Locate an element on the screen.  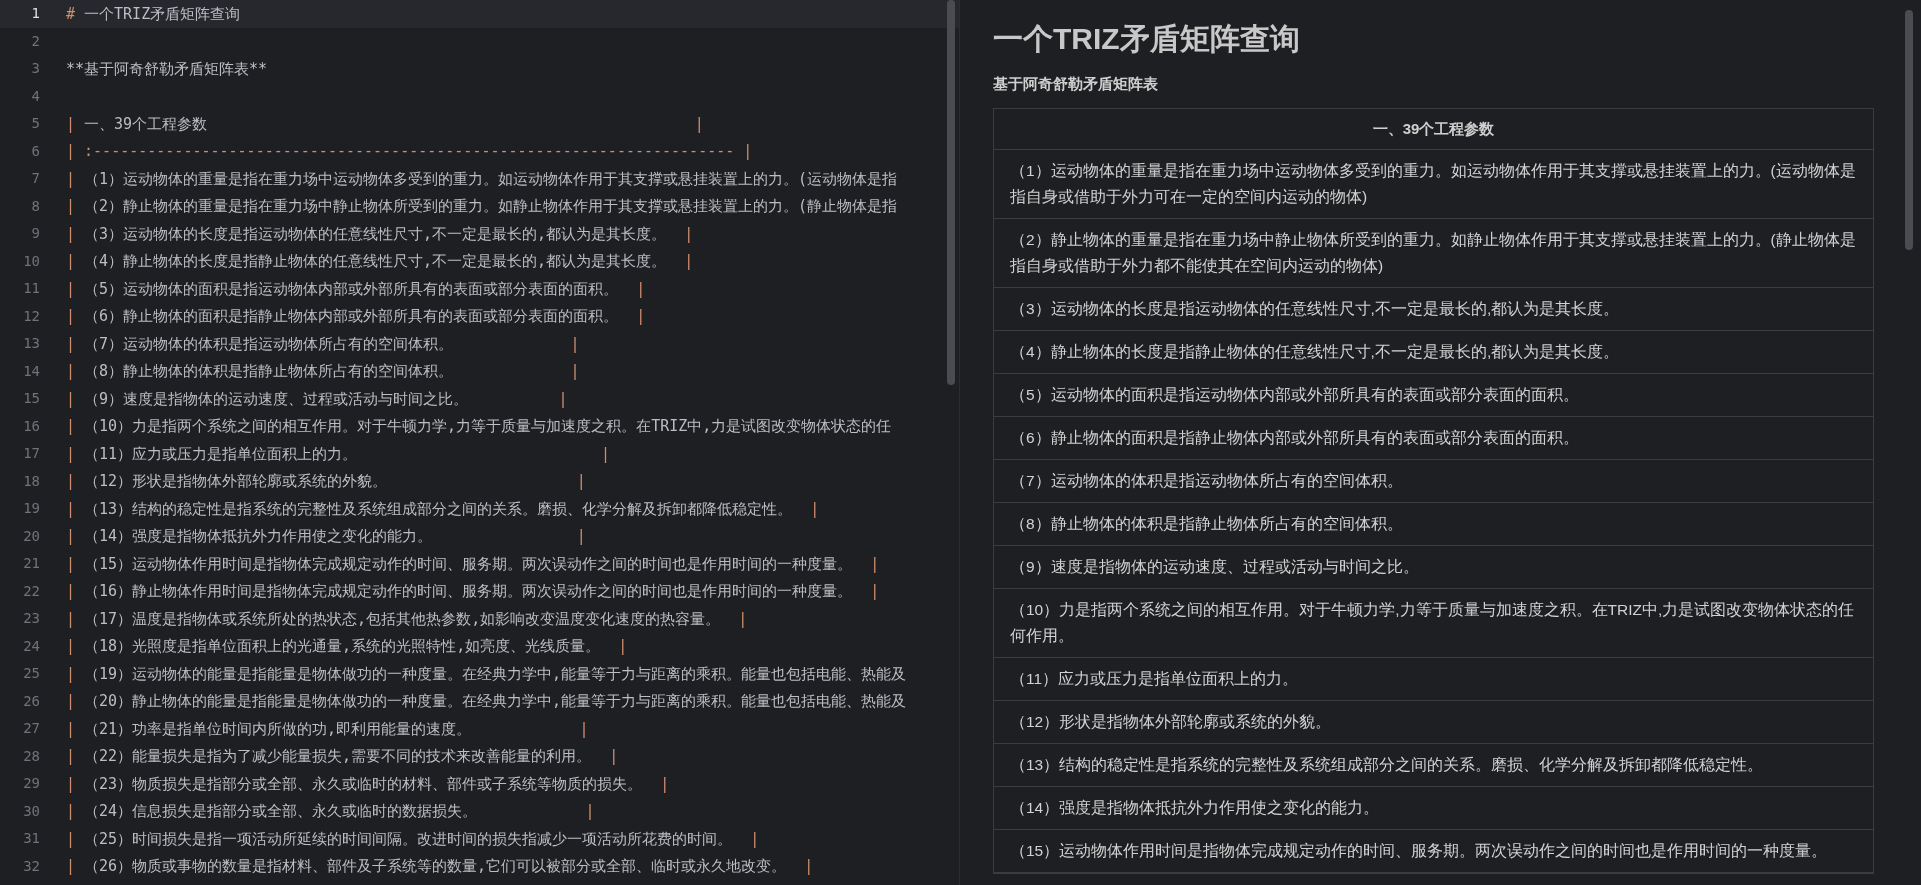
line-number: 6 is located at coordinates (35, 151).